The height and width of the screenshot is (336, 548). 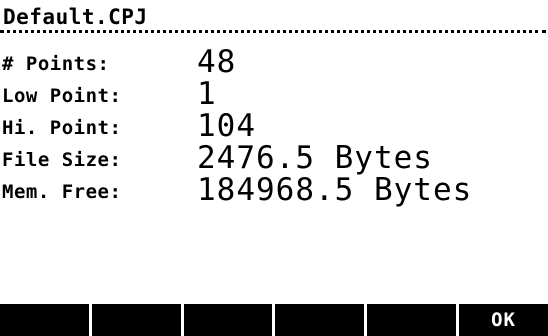 I want to click on info-row-low-point: Low Point: 1, so click(x=274, y=94).